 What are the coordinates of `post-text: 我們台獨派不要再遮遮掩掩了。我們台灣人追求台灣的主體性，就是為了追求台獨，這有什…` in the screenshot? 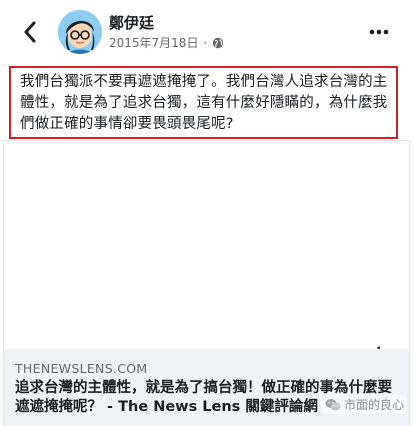 It's located at (204, 103).